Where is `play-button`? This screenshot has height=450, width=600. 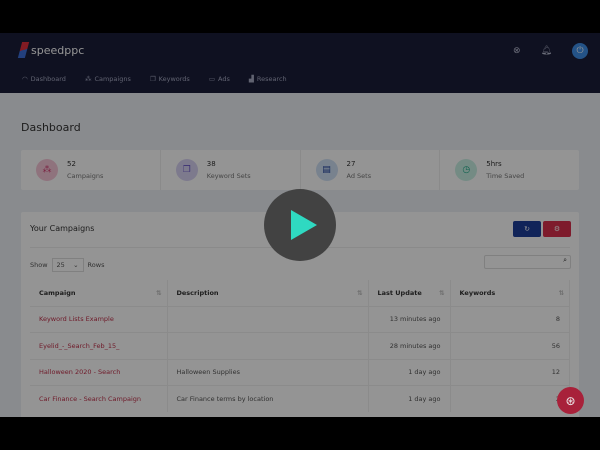
play-button is located at coordinates (300, 225).